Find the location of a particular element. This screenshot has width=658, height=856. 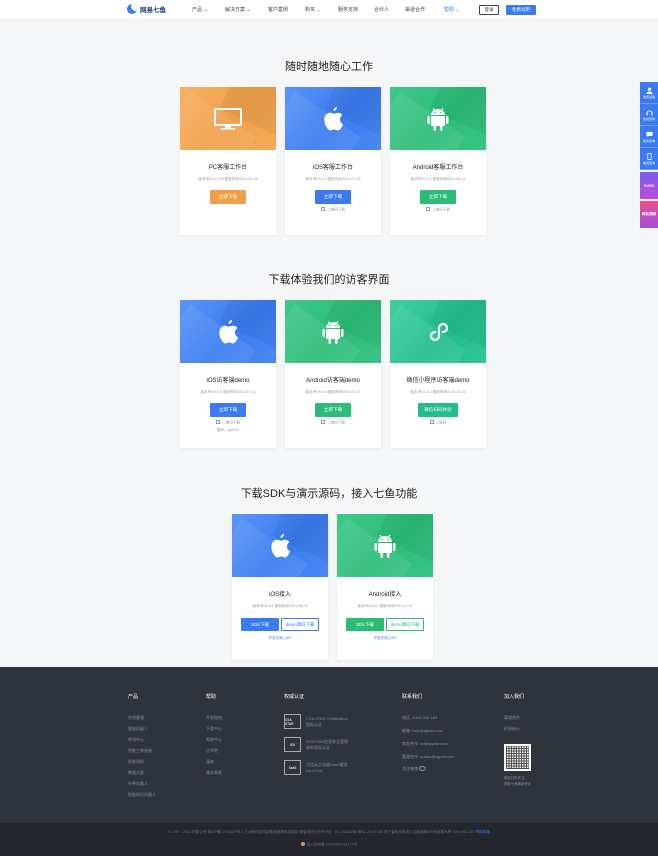

float-message: 留言咨询 is located at coordinates (649, 137).